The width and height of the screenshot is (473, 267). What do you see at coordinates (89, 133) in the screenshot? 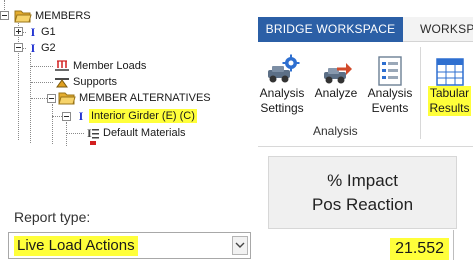
I see `svg-text: I` at bounding box center [89, 133].